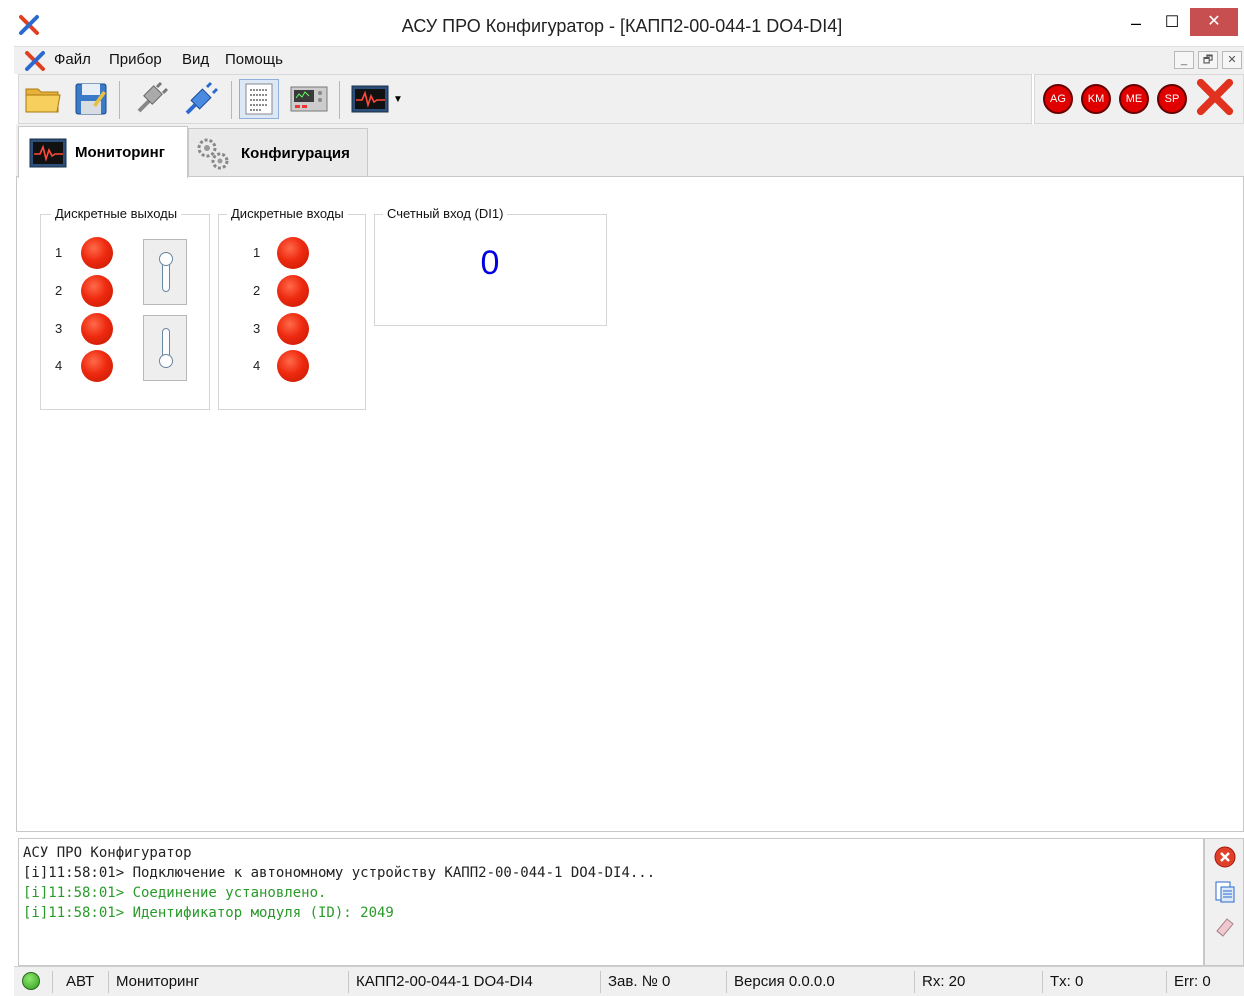 This screenshot has width=1244, height=996. Describe the element at coordinates (444, 981) in the screenshot. I see `status-device: КАПП2-00-044-1 DO4-DI4` at that location.